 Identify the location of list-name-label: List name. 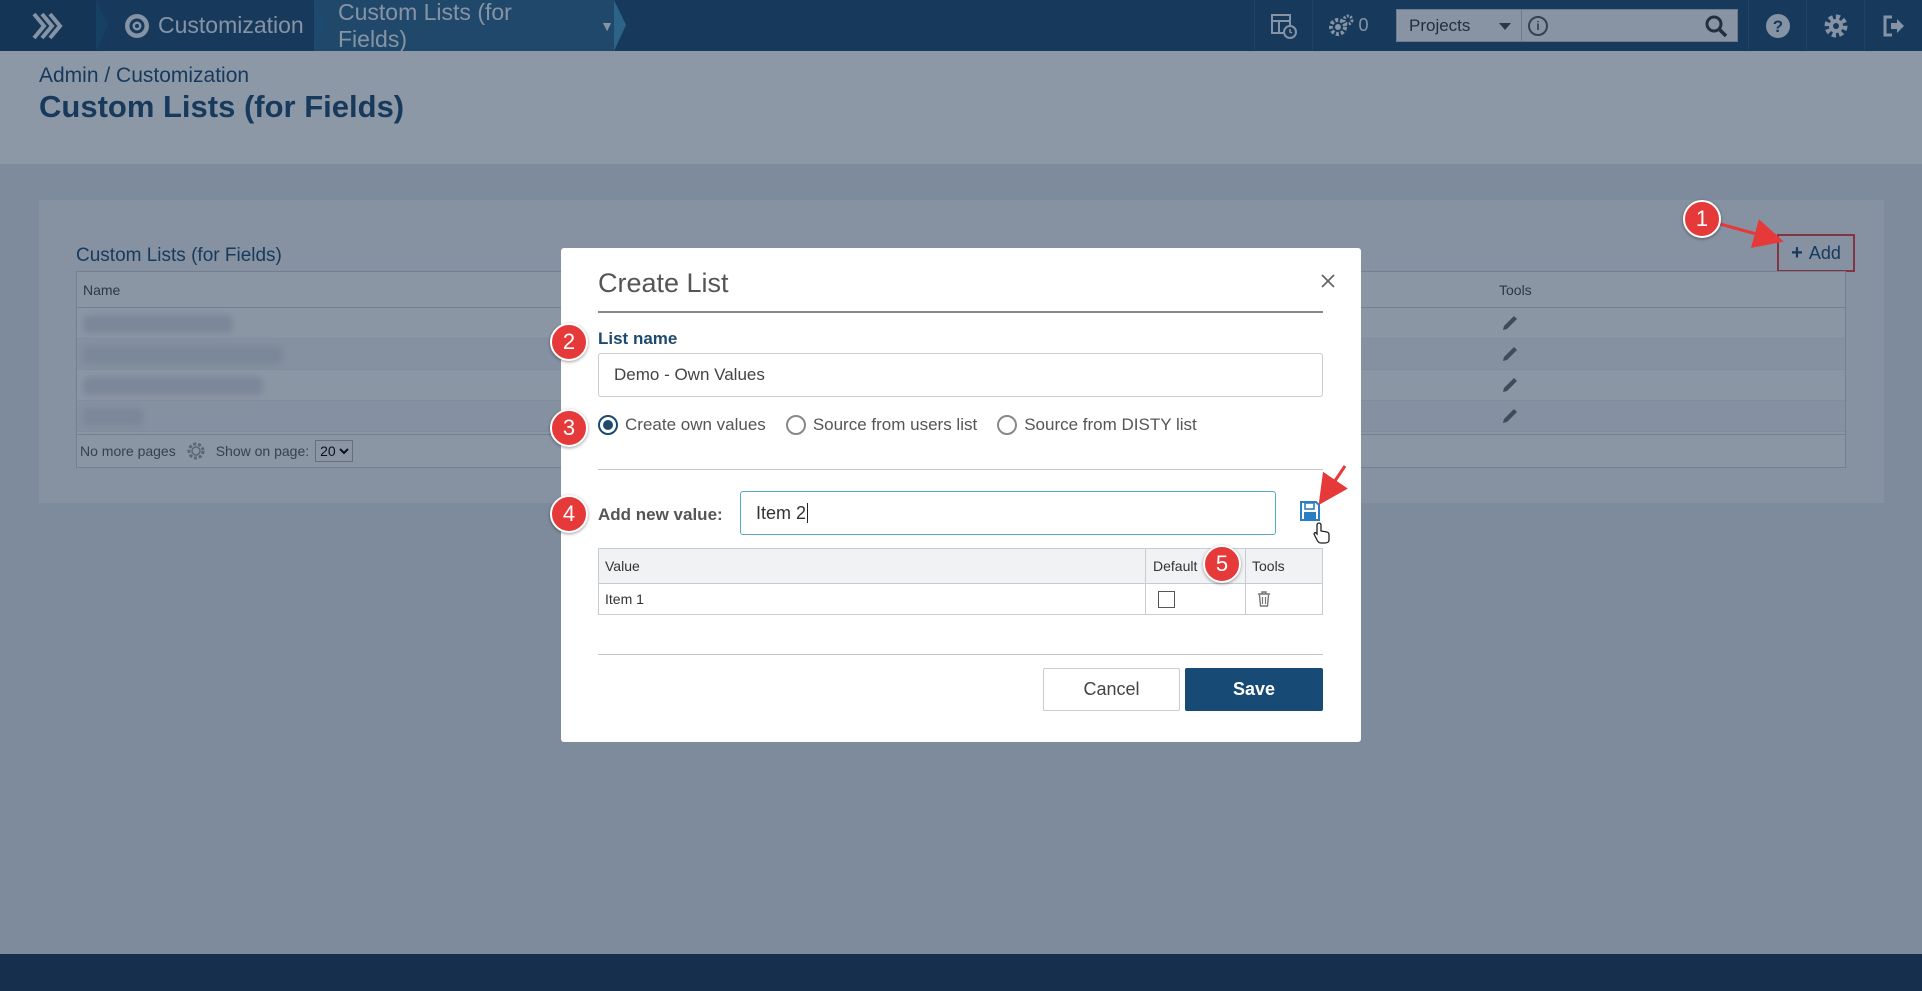
(638, 338).